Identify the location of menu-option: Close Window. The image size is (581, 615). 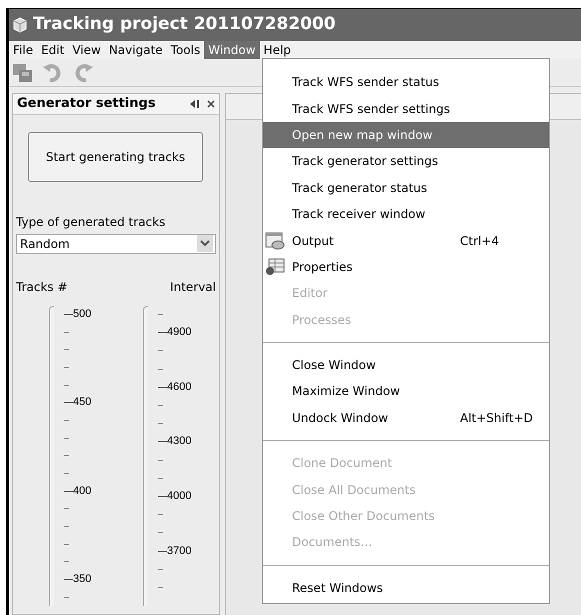
(406, 365).